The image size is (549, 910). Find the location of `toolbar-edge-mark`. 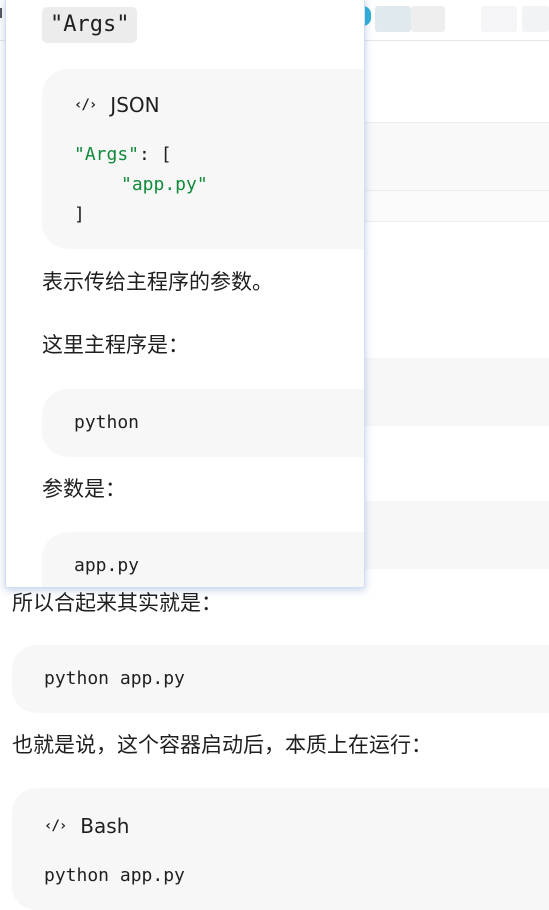

toolbar-edge-mark is located at coordinates (1, 13).